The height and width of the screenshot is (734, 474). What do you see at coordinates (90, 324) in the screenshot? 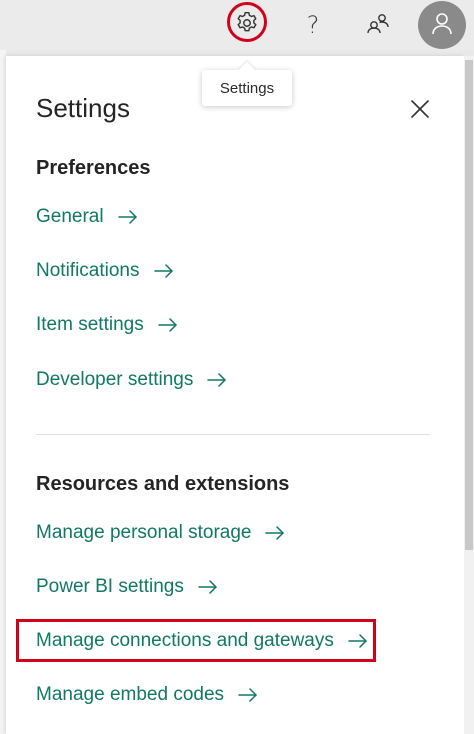
I see `link-label: Item settings` at bounding box center [90, 324].